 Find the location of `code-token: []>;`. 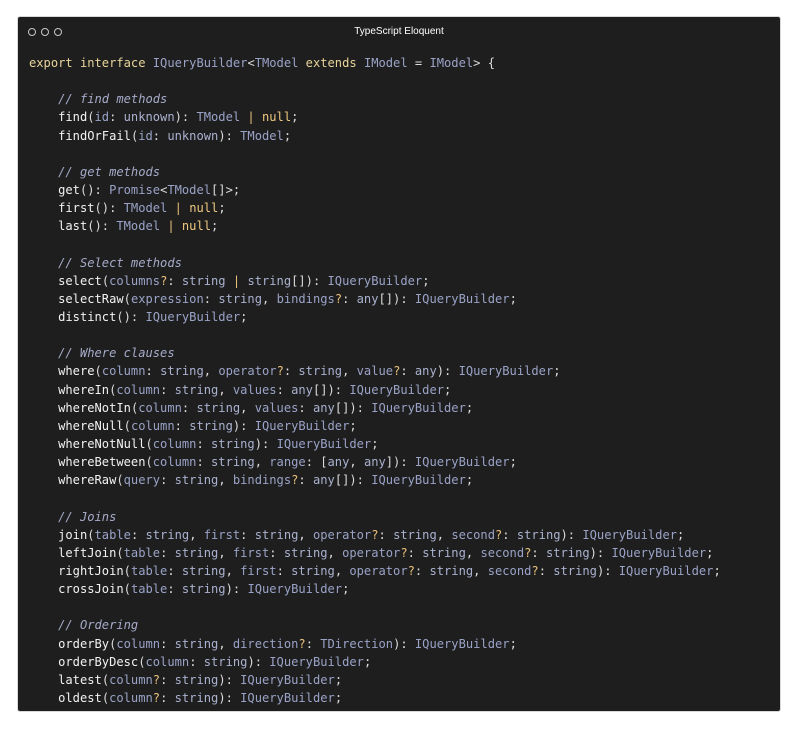

code-token: []>; is located at coordinates (226, 189).